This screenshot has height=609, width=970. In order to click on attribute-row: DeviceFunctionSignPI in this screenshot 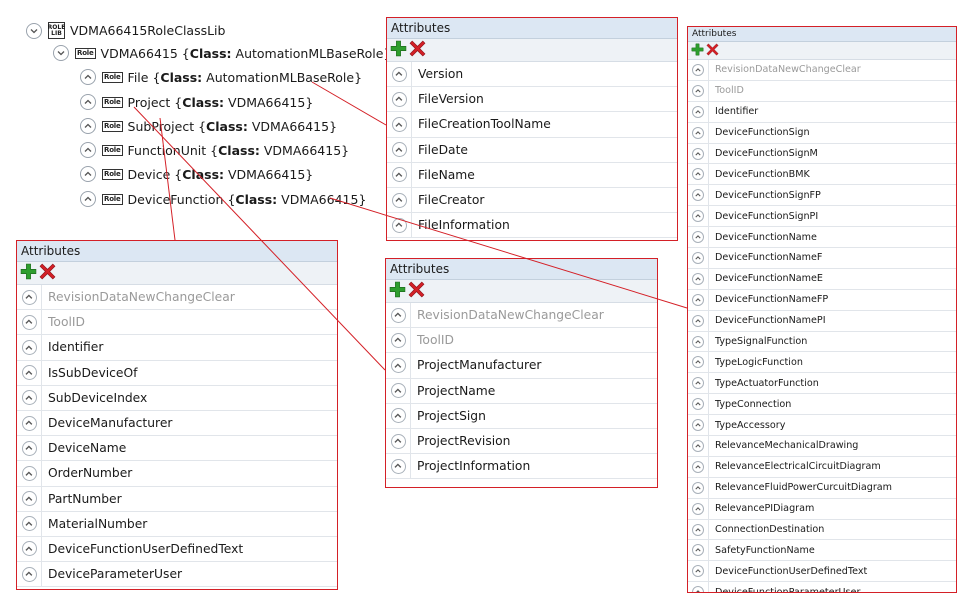, I will do `click(822, 217)`.